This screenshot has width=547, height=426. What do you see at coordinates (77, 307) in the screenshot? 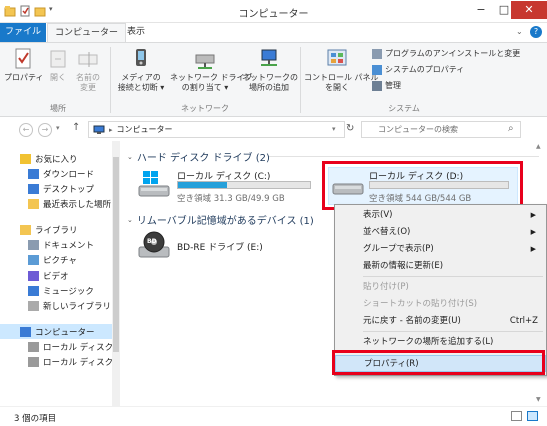
I see `sidebar-item-label: 新しいライブラリ` at bounding box center [77, 307].